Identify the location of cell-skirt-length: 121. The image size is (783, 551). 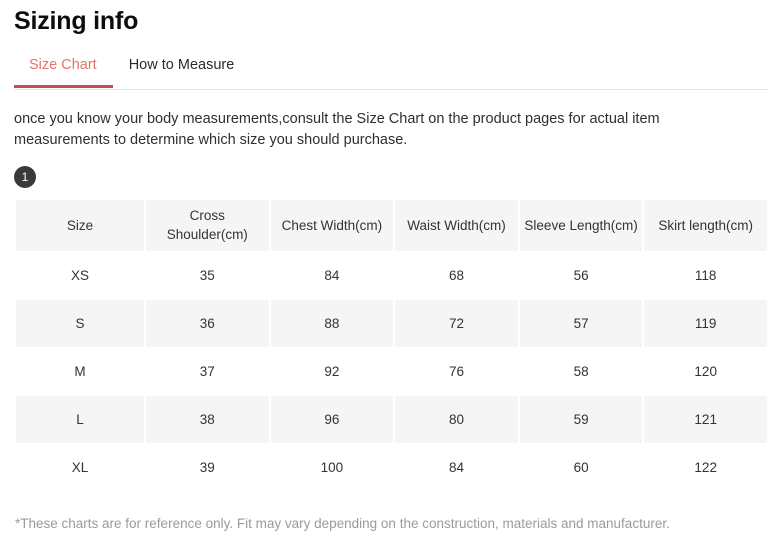
(705, 419).